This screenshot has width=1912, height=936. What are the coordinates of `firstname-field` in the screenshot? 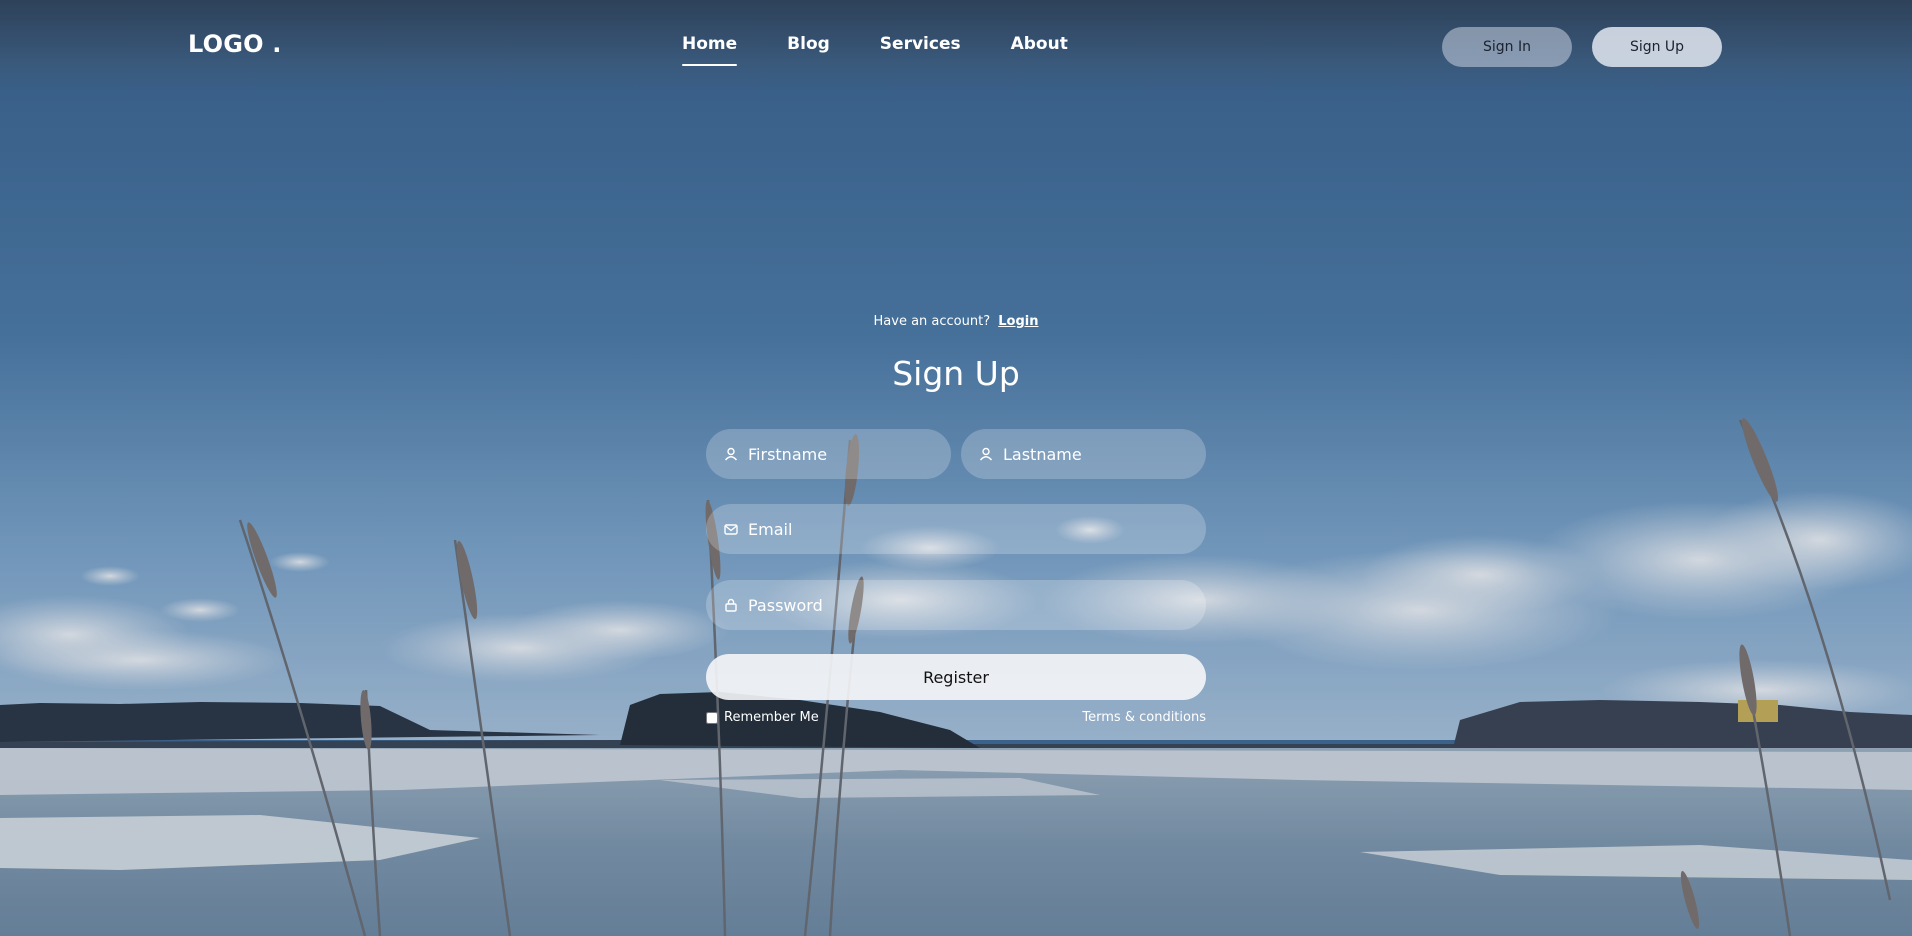 It's located at (828, 454).